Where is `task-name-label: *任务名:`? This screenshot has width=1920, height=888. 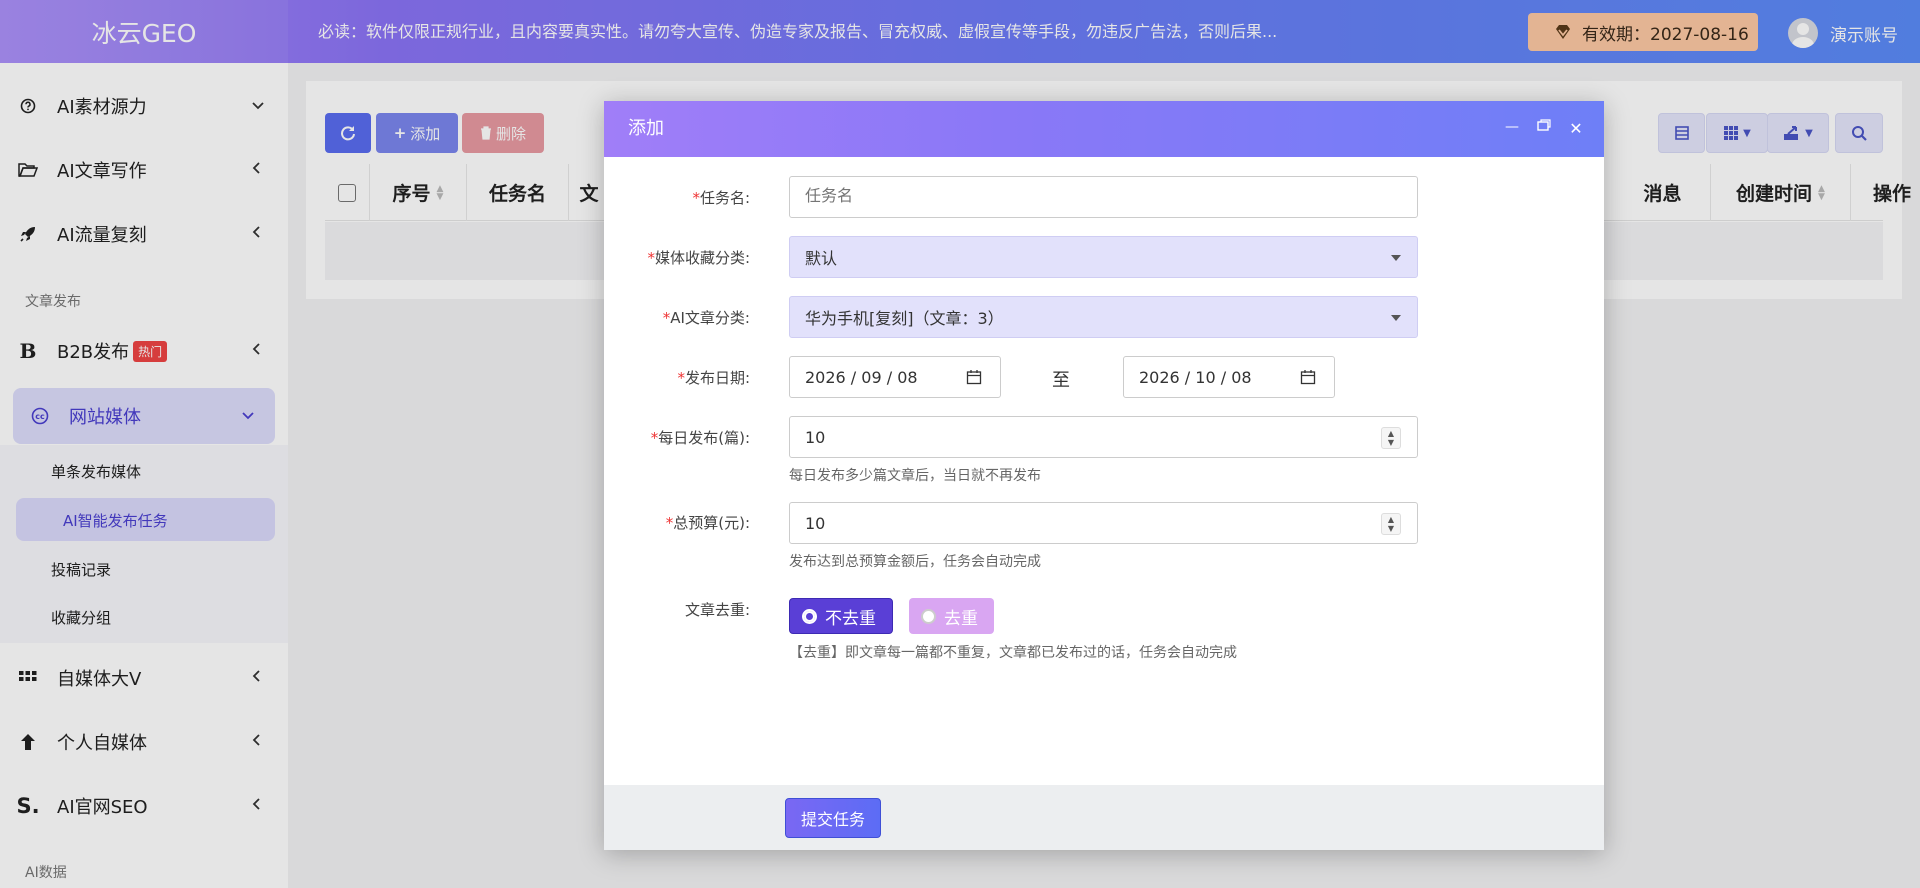
task-name-label: *任务名: is located at coordinates (721, 198).